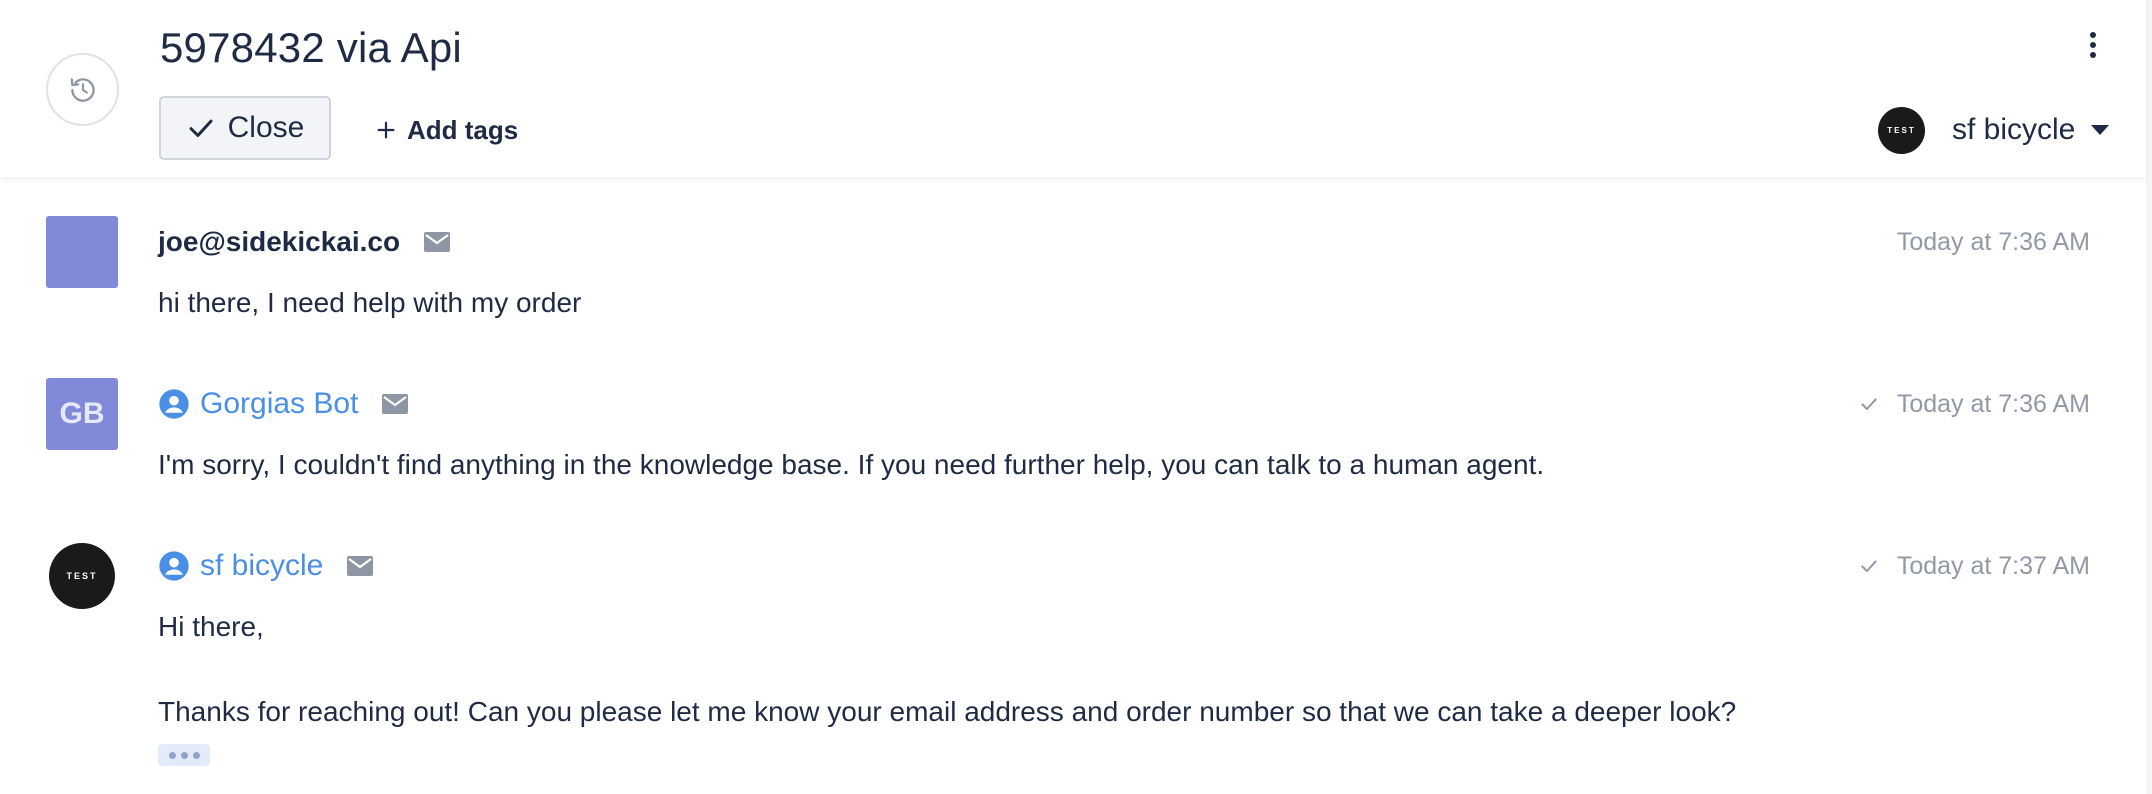  Describe the element at coordinates (1993, 565) in the screenshot. I see `timestamp-text: Today at 7:37 AM` at that location.